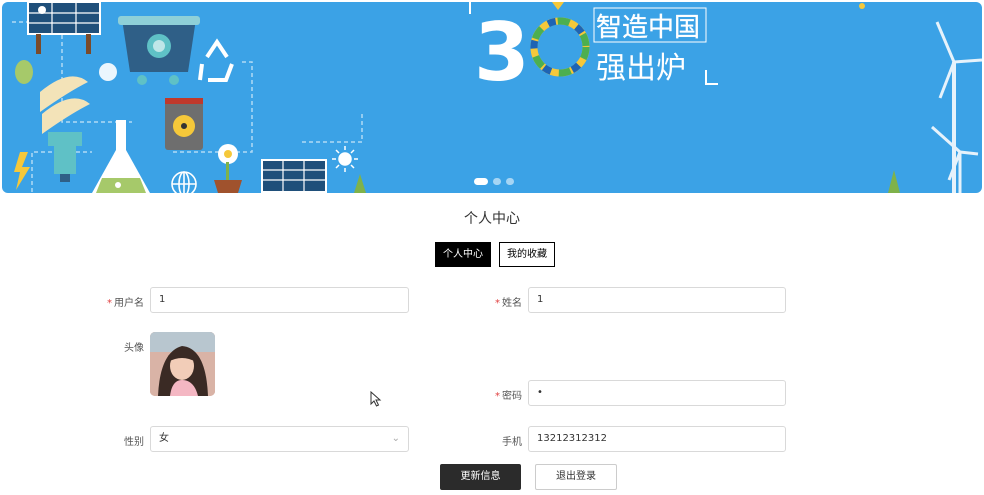 This screenshot has width=984, height=495. Describe the element at coordinates (65, 129) in the screenshot. I see `lightbulb-icon` at that location.